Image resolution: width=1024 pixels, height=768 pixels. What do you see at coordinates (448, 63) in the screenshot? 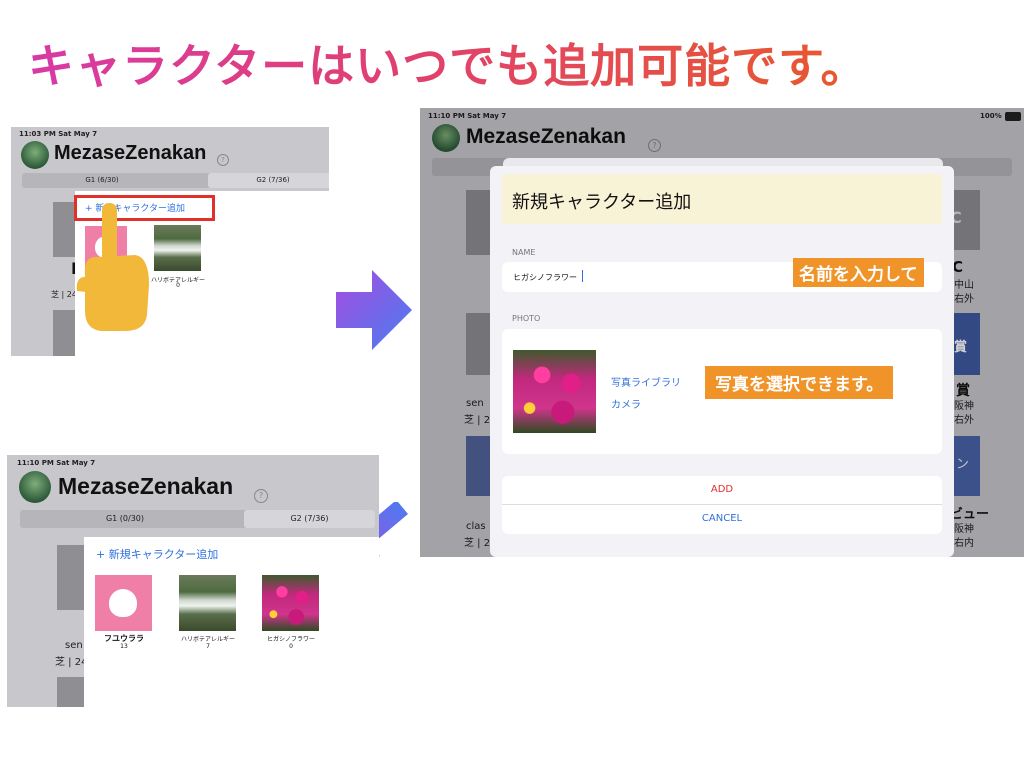
I see `headline: キャラクターはいつでも追加可能です。` at bounding box center [448, 63].